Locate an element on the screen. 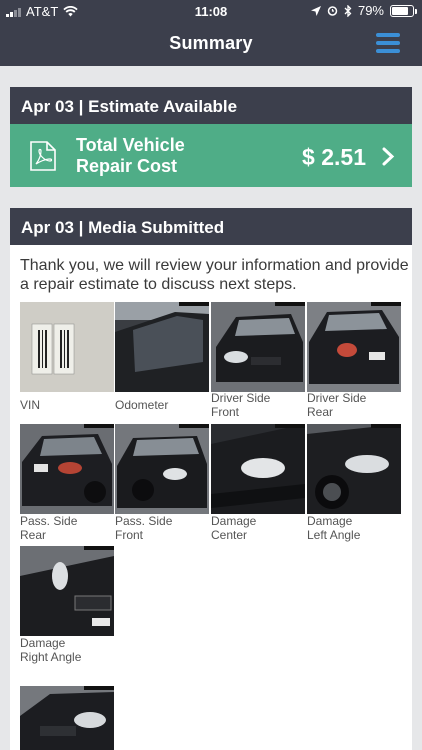 The height and width of the screenshot is (750, 422). alarm-clock-icon is located at coordinates (332, 11).